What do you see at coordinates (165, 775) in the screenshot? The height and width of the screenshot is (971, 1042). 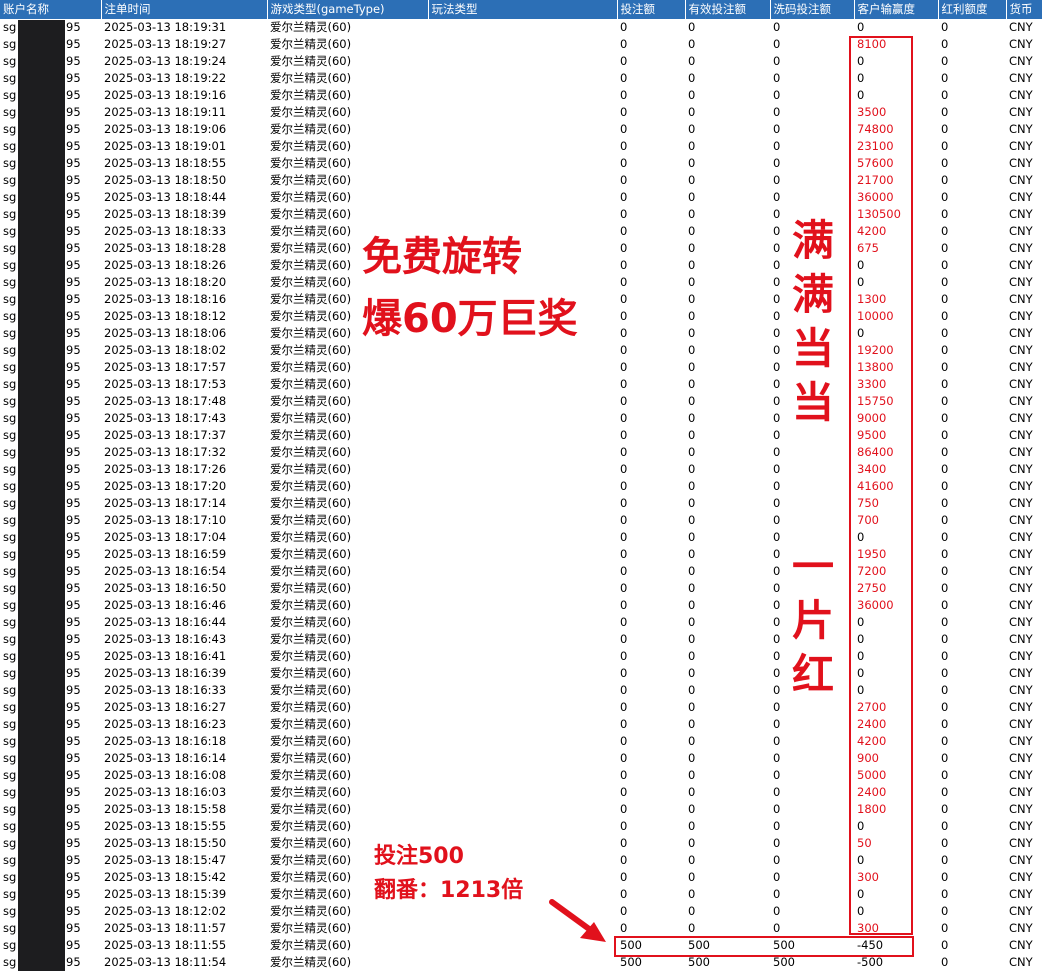 I see `bet-time-cell: 2025-03-13 18:16:08` at bounding box center [165, 775].